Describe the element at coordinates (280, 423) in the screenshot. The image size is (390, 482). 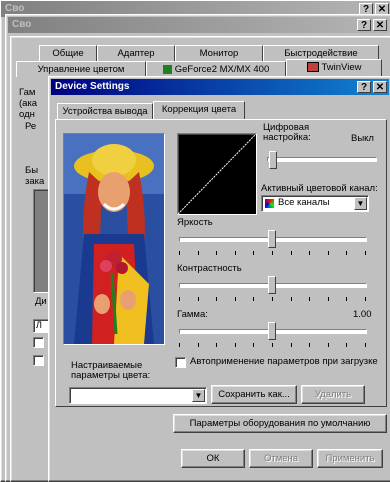
I see `defaults-button: Параметры оборудования по умолчанию` at that location.